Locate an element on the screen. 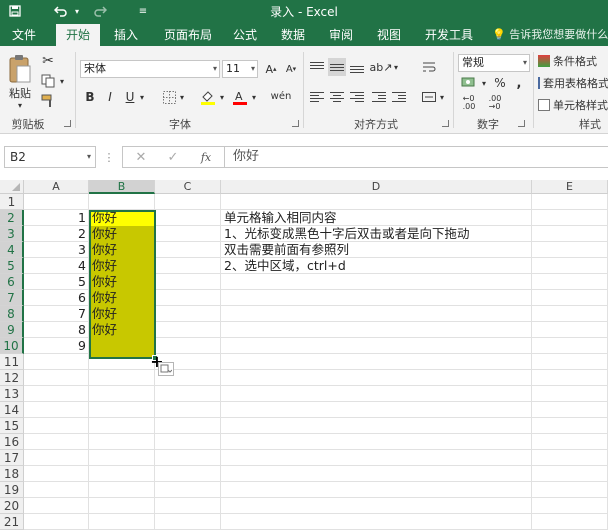 The height and width of the screenshot is (530, 608). merge-center-icon is located at coordinates (429, 97).